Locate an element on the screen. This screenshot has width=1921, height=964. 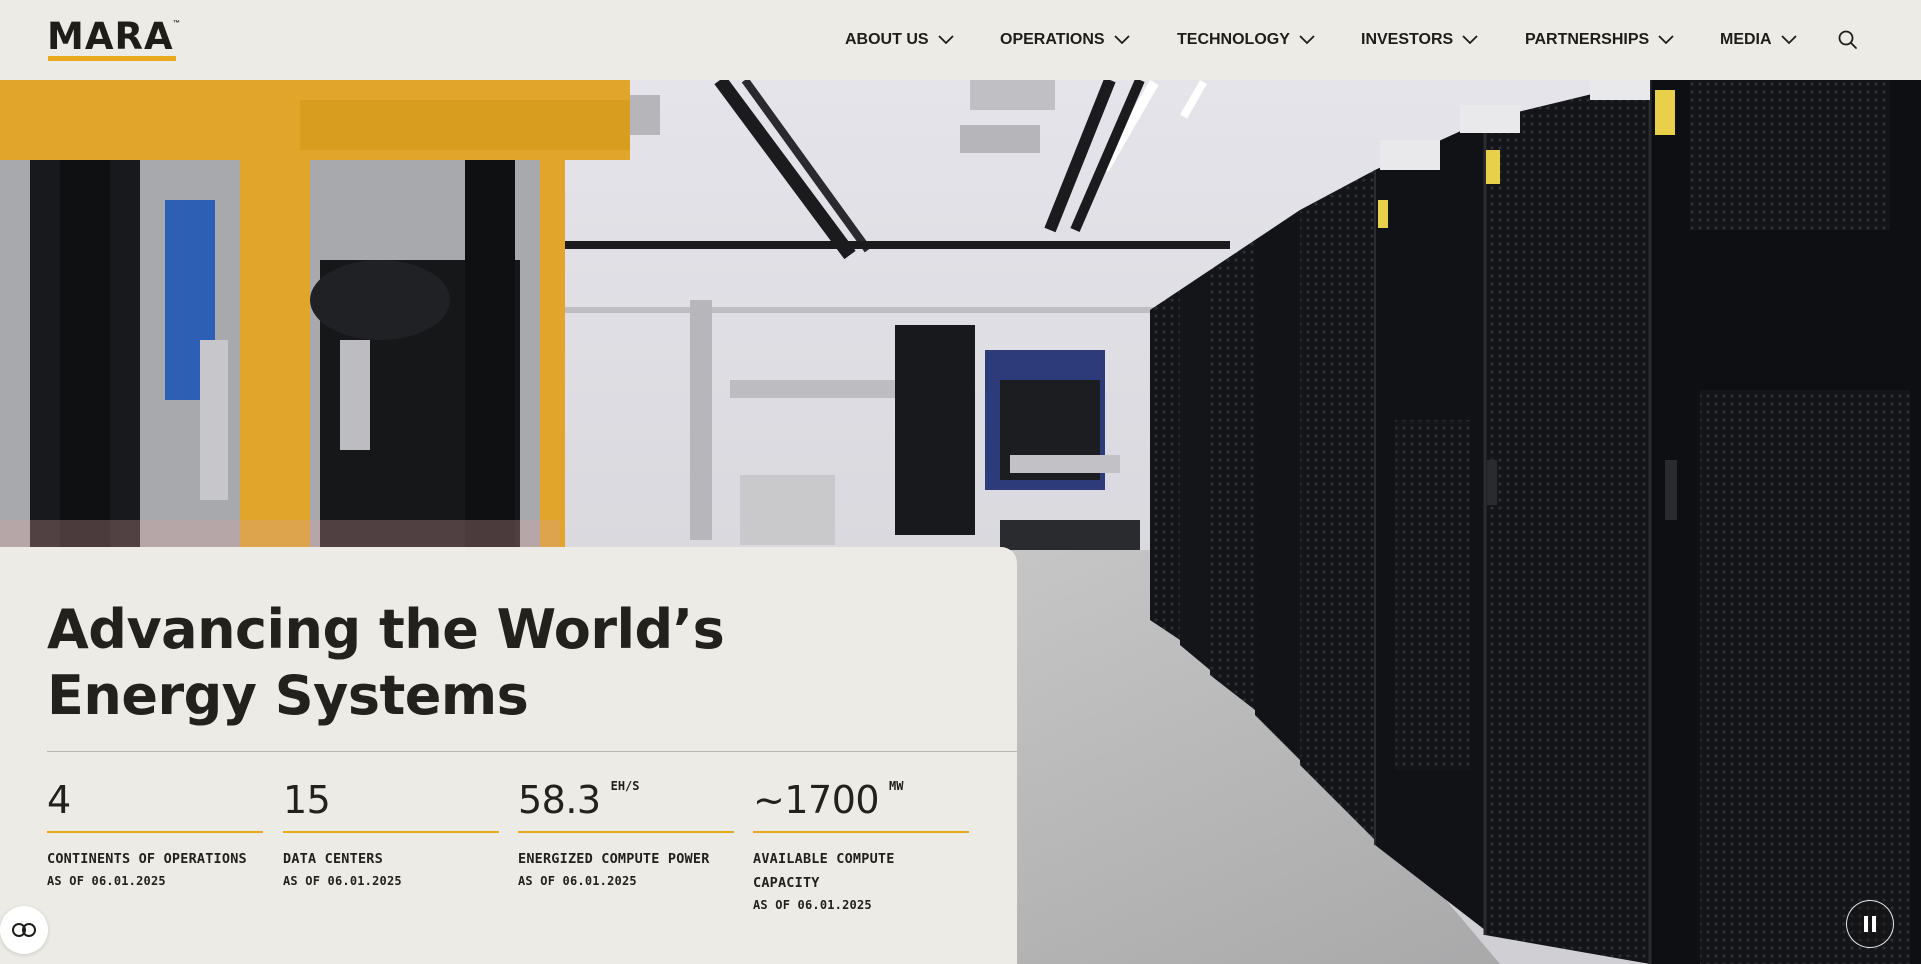
nav-label: OPERATIONS is located at coordinates (1052, 39).